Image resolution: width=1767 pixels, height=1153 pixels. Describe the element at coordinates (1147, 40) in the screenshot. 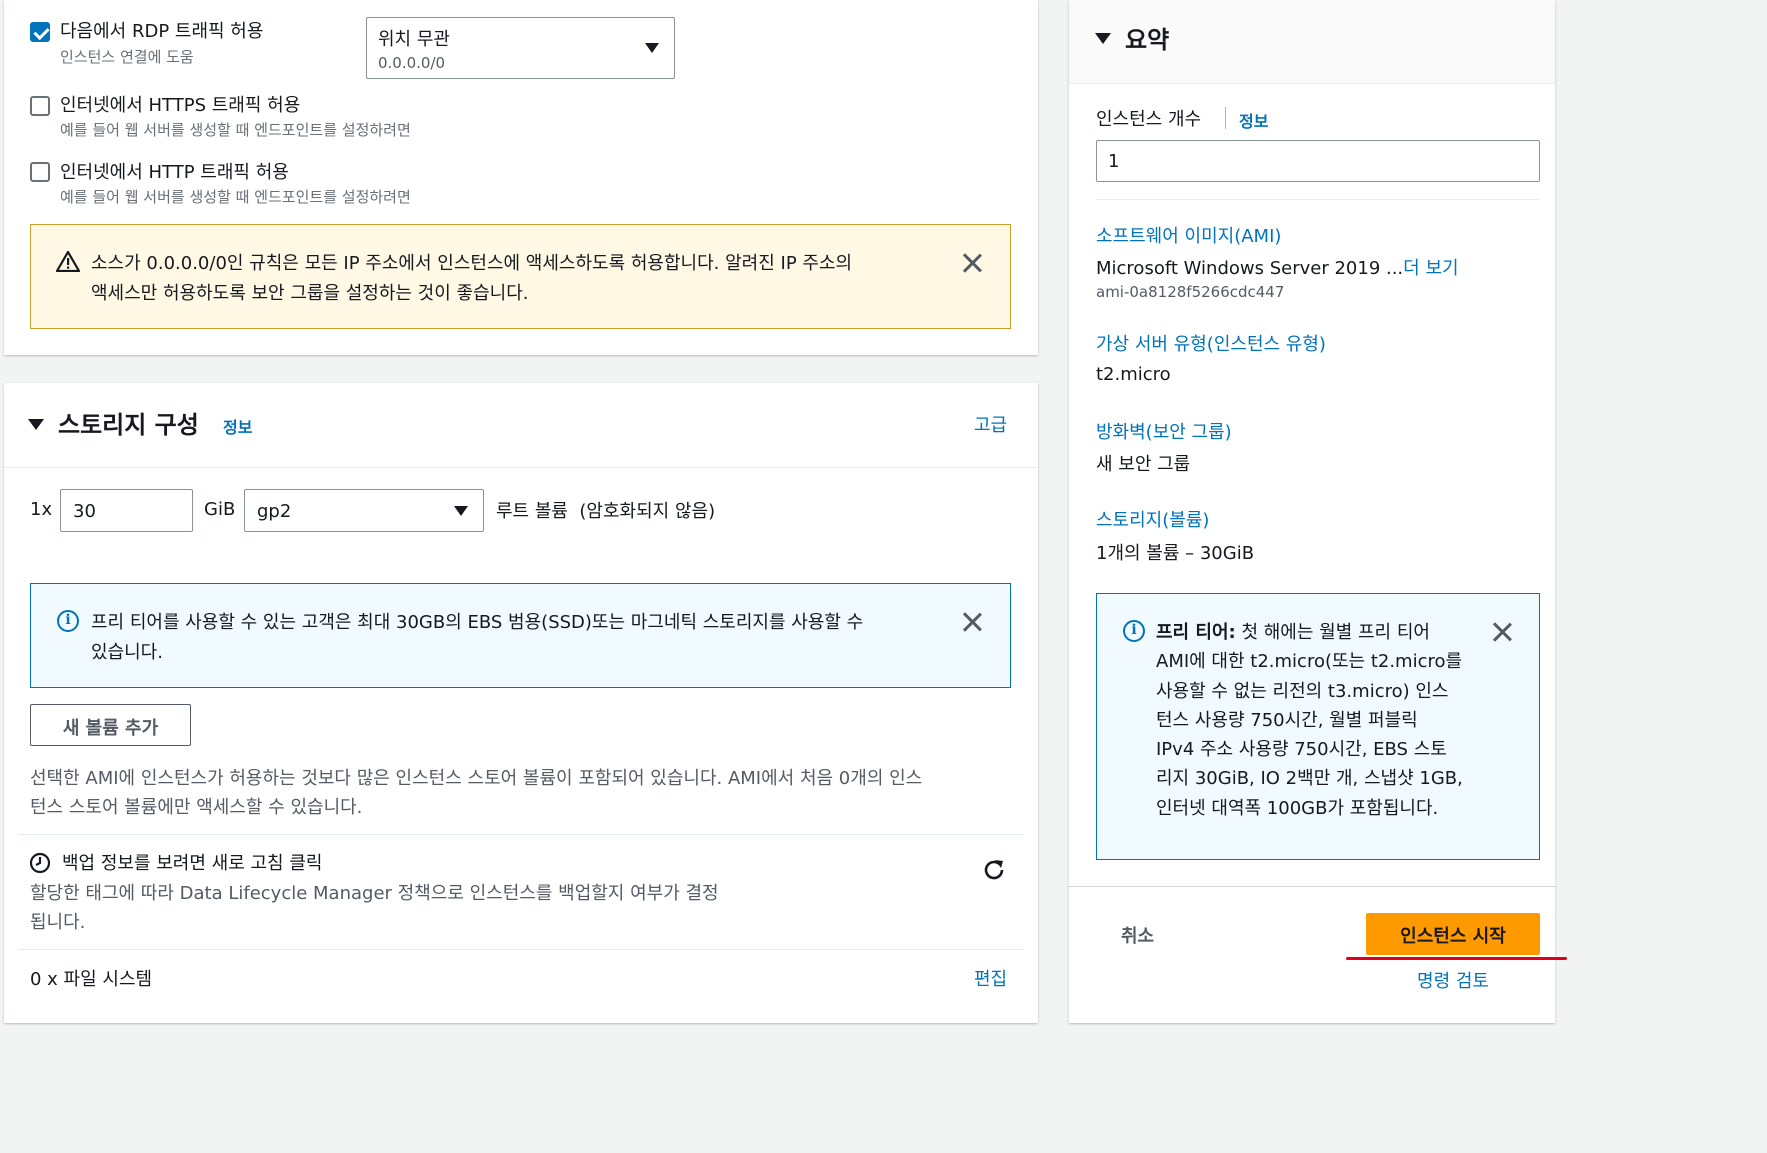

I see `summary-title: 요약` at that location.